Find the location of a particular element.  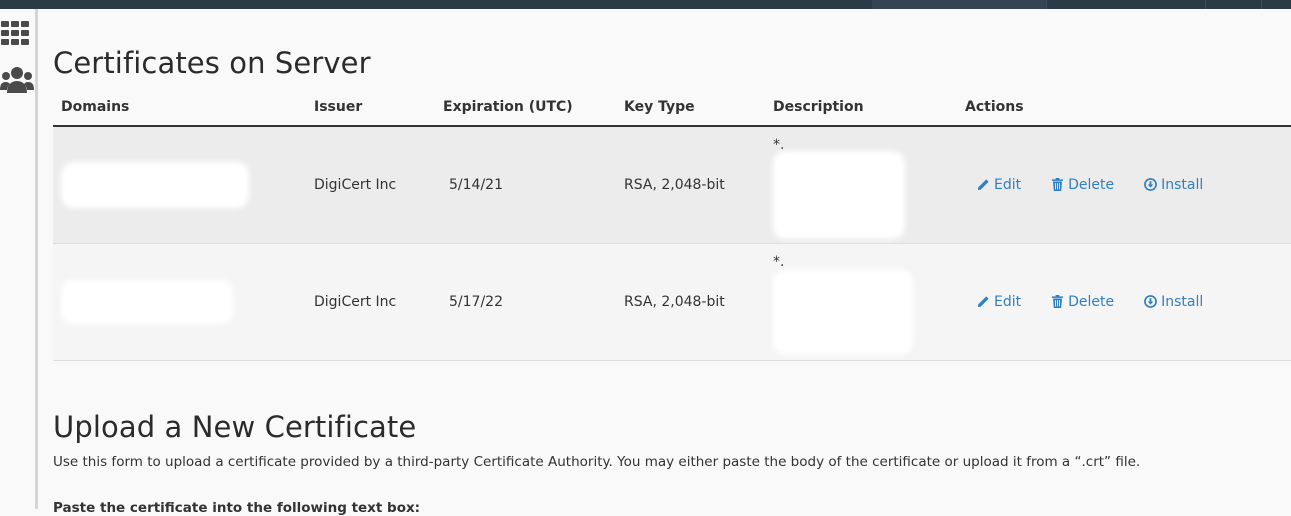

column-header-key-type: Key Type is located at coordinates (690, 108).